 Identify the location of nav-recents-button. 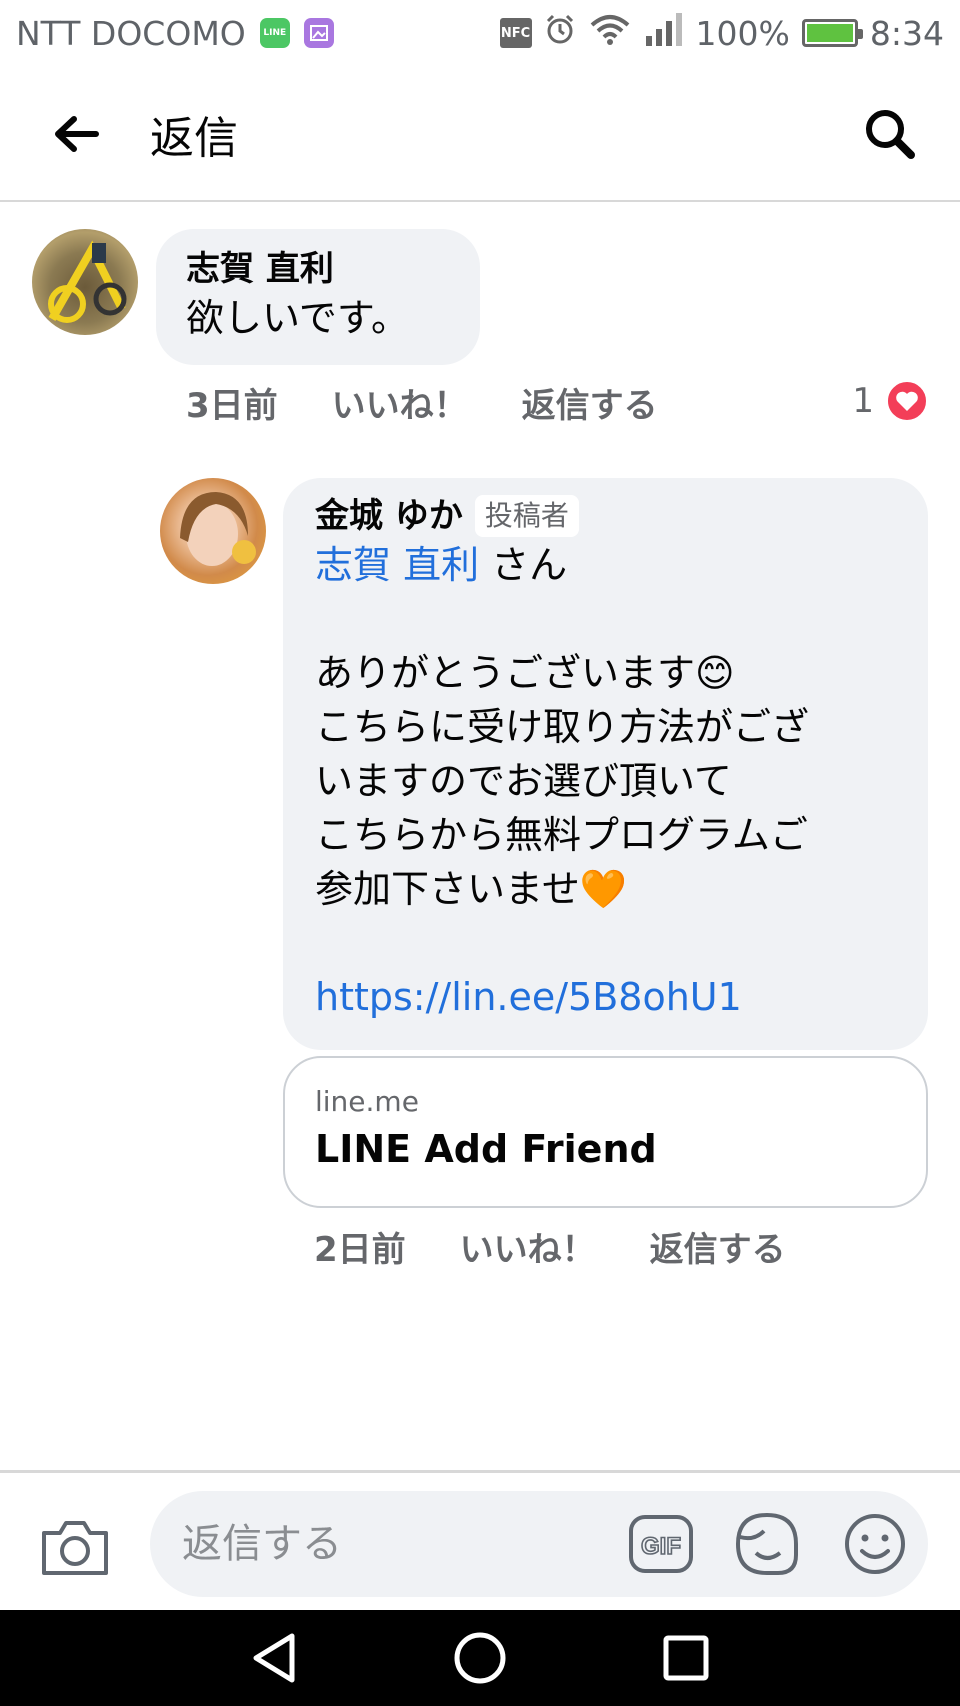
(686, 1658).